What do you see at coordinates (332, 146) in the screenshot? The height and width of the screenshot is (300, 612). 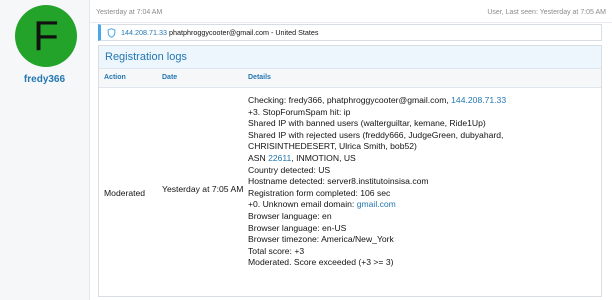 I see `detail-text: CHRISINTHEDESERT, Ulrica Smith, bob52)` at bounding box center [332, 146].